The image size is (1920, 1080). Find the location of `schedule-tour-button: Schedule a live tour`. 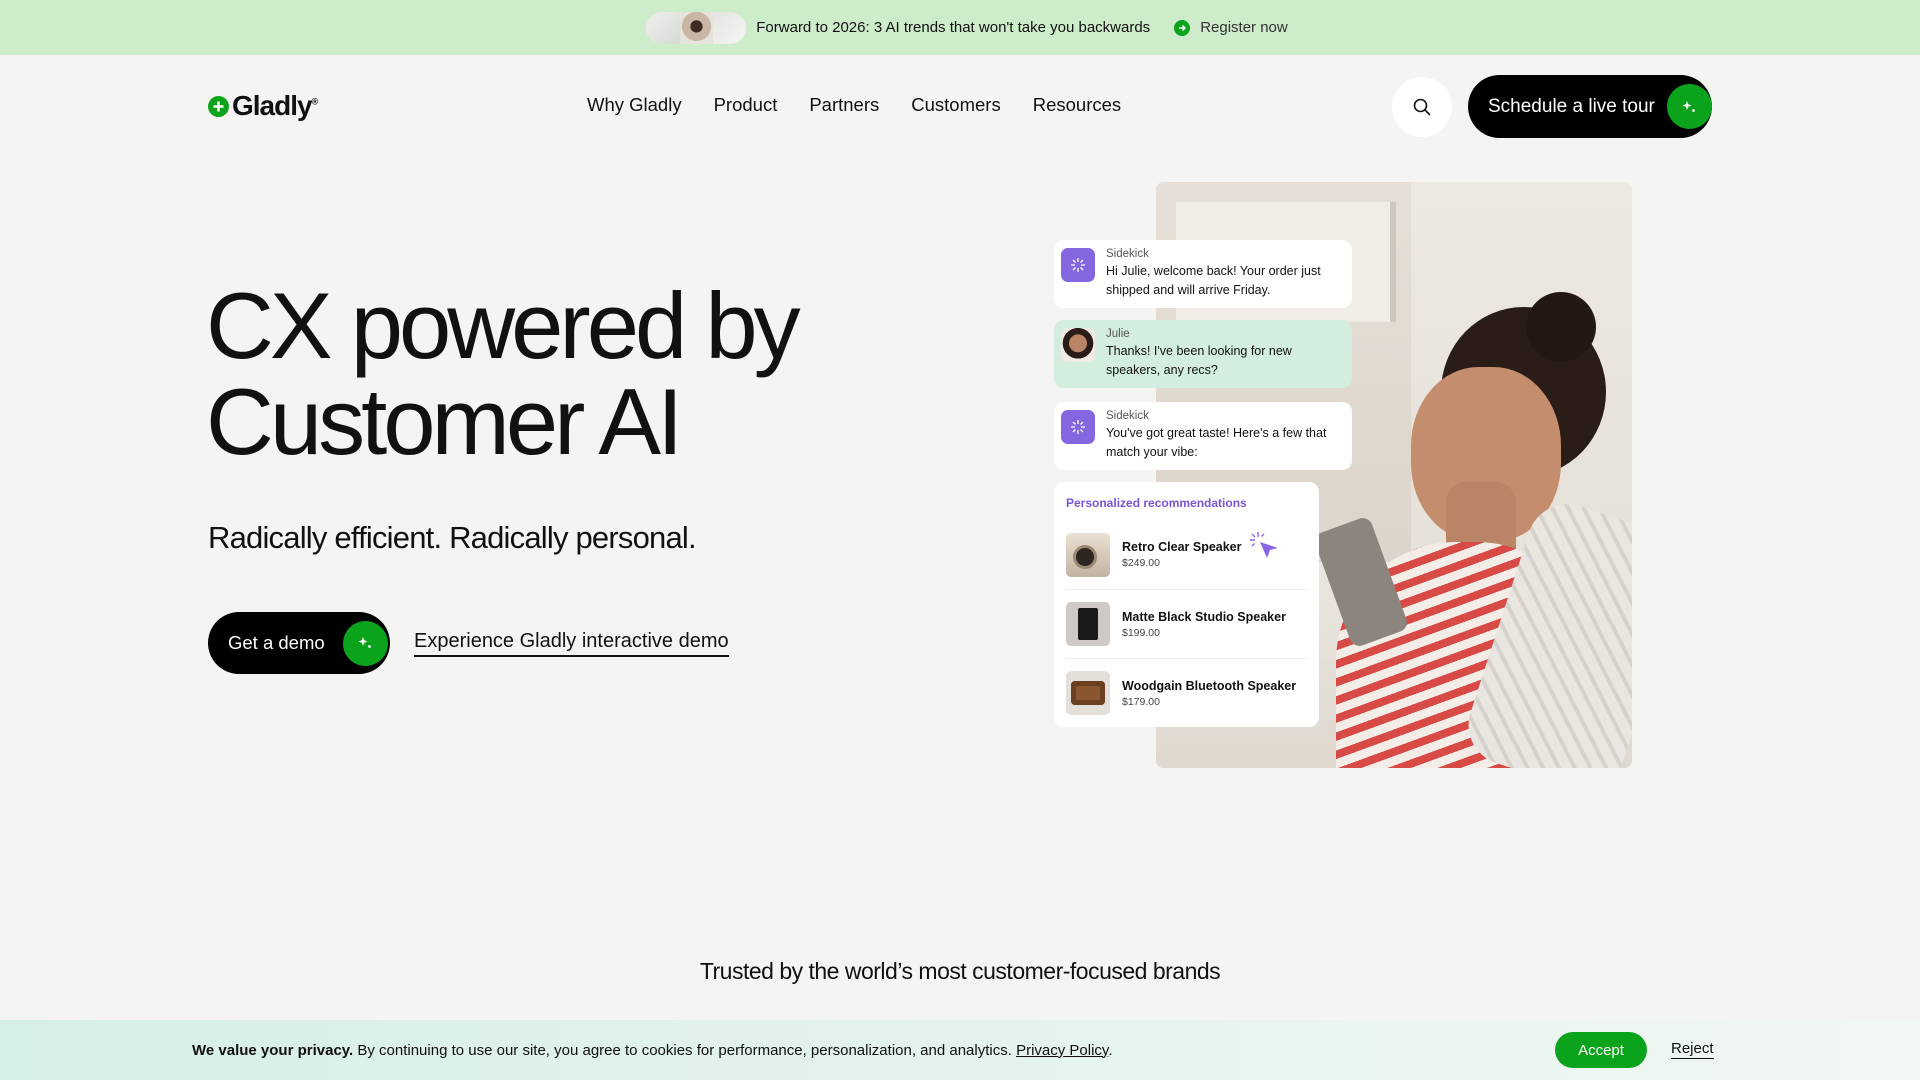

schedule-tour-button: Schedule a live tour is located at coordinates (1590, 106).